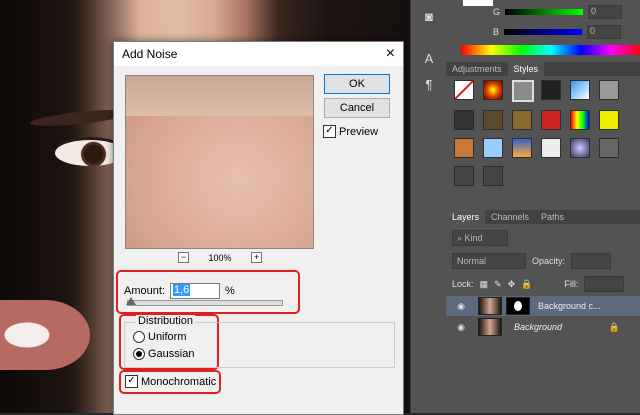 This screenshot has width=640, height=415. Describe the element at coordinates (496, 32) in the screenshot. I see `b-label: B` at that location.